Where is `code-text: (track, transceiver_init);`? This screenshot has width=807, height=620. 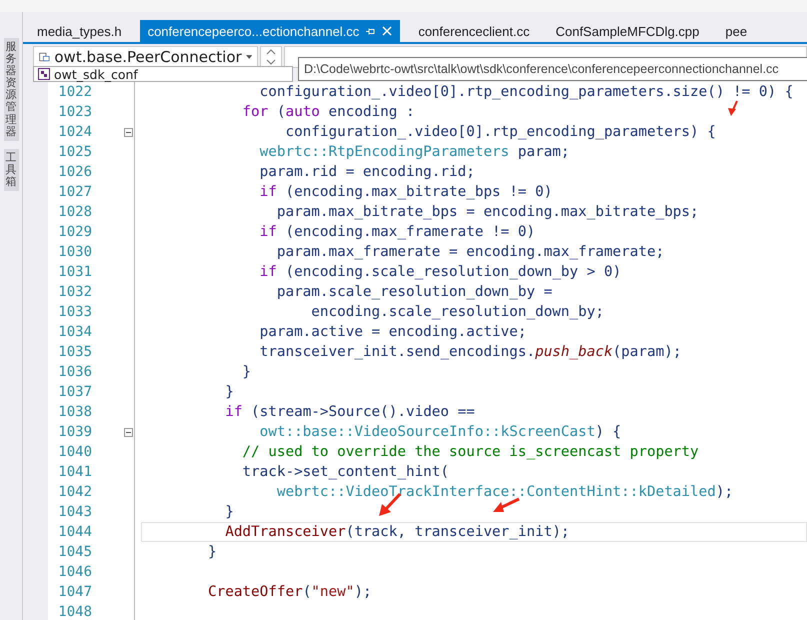
code-text: (track, transceiver_init); is located at coordinates (458, 532).